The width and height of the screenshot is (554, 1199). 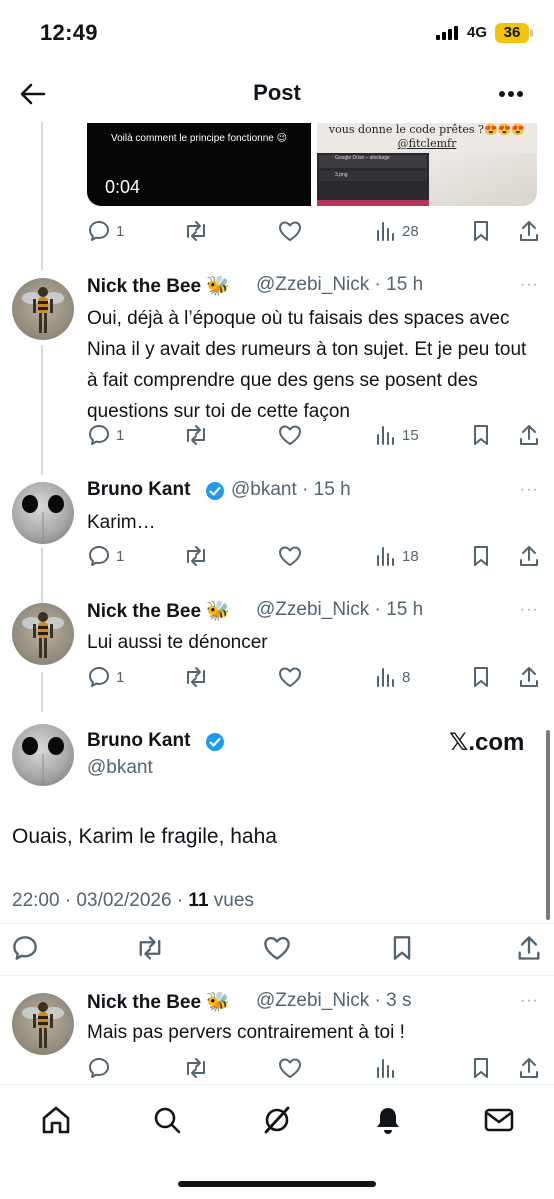 What do you see at coordinates (100, 900) in the screenshot?
I see `post-timestamp: 22:00 · 03/02/2026 ·` at bounding box center [100, 900].